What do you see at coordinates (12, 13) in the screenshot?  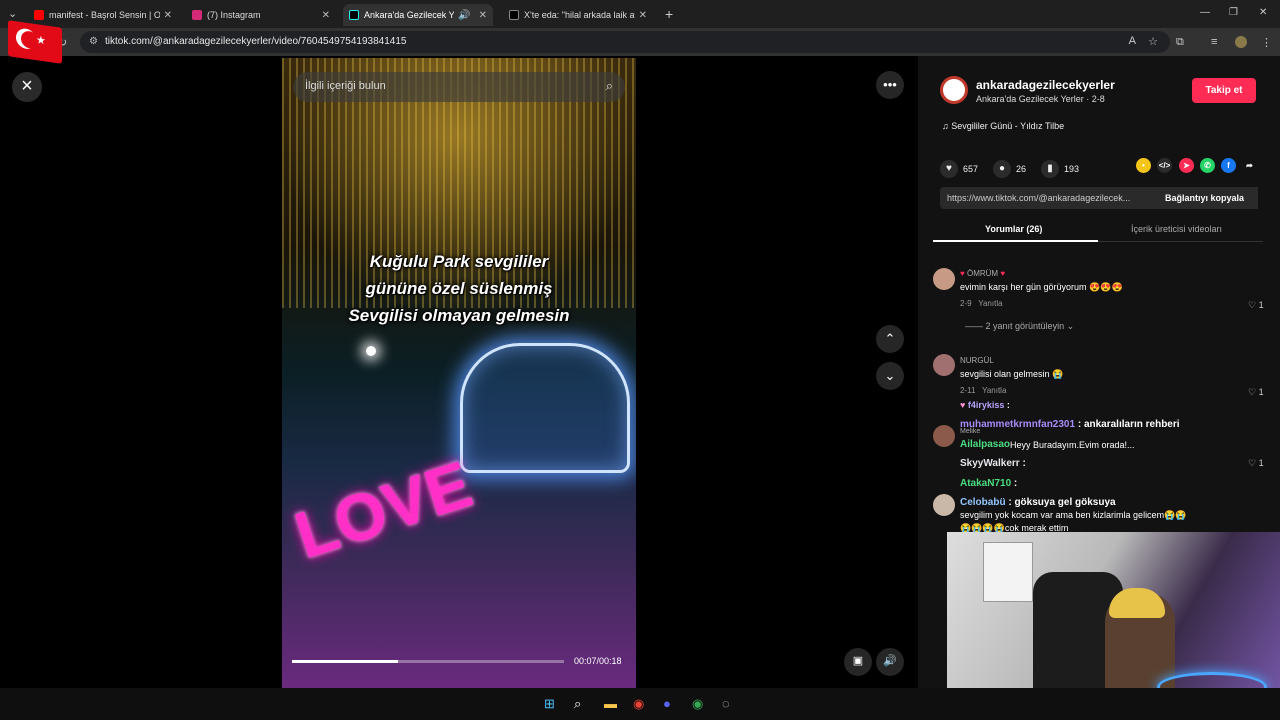 I see `tab-list-icon: ⌄` at bounding box center [12, 13].